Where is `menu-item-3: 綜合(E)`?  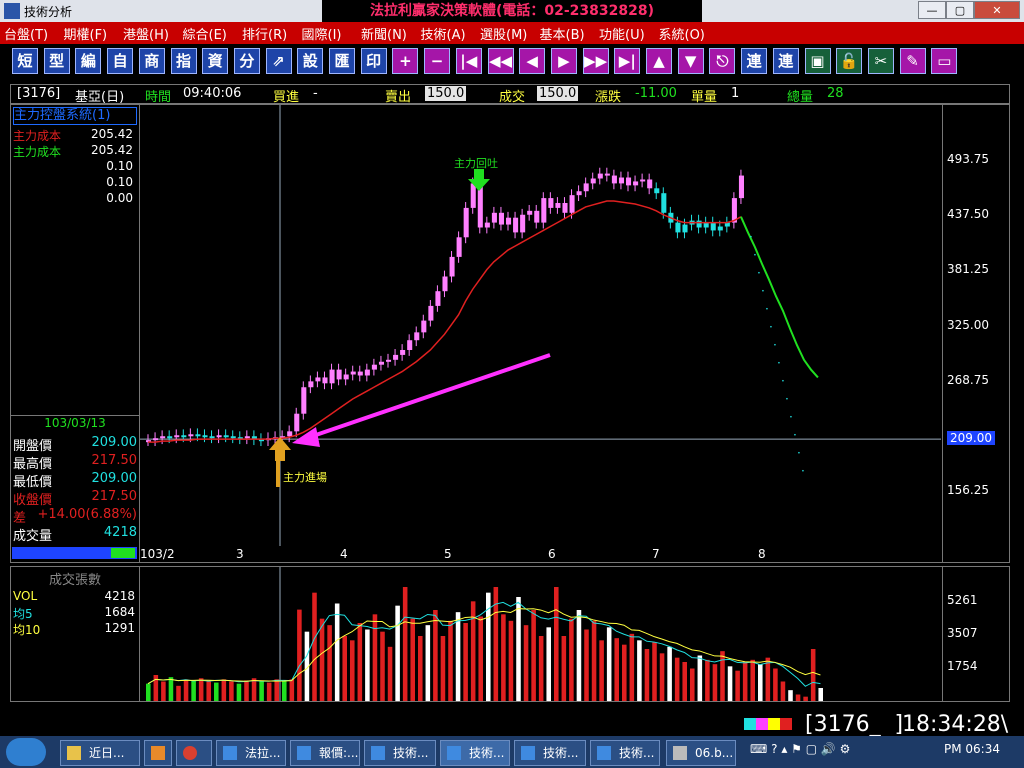
menu-item-3: 綜合(E) is located at coordinates (205, 33).